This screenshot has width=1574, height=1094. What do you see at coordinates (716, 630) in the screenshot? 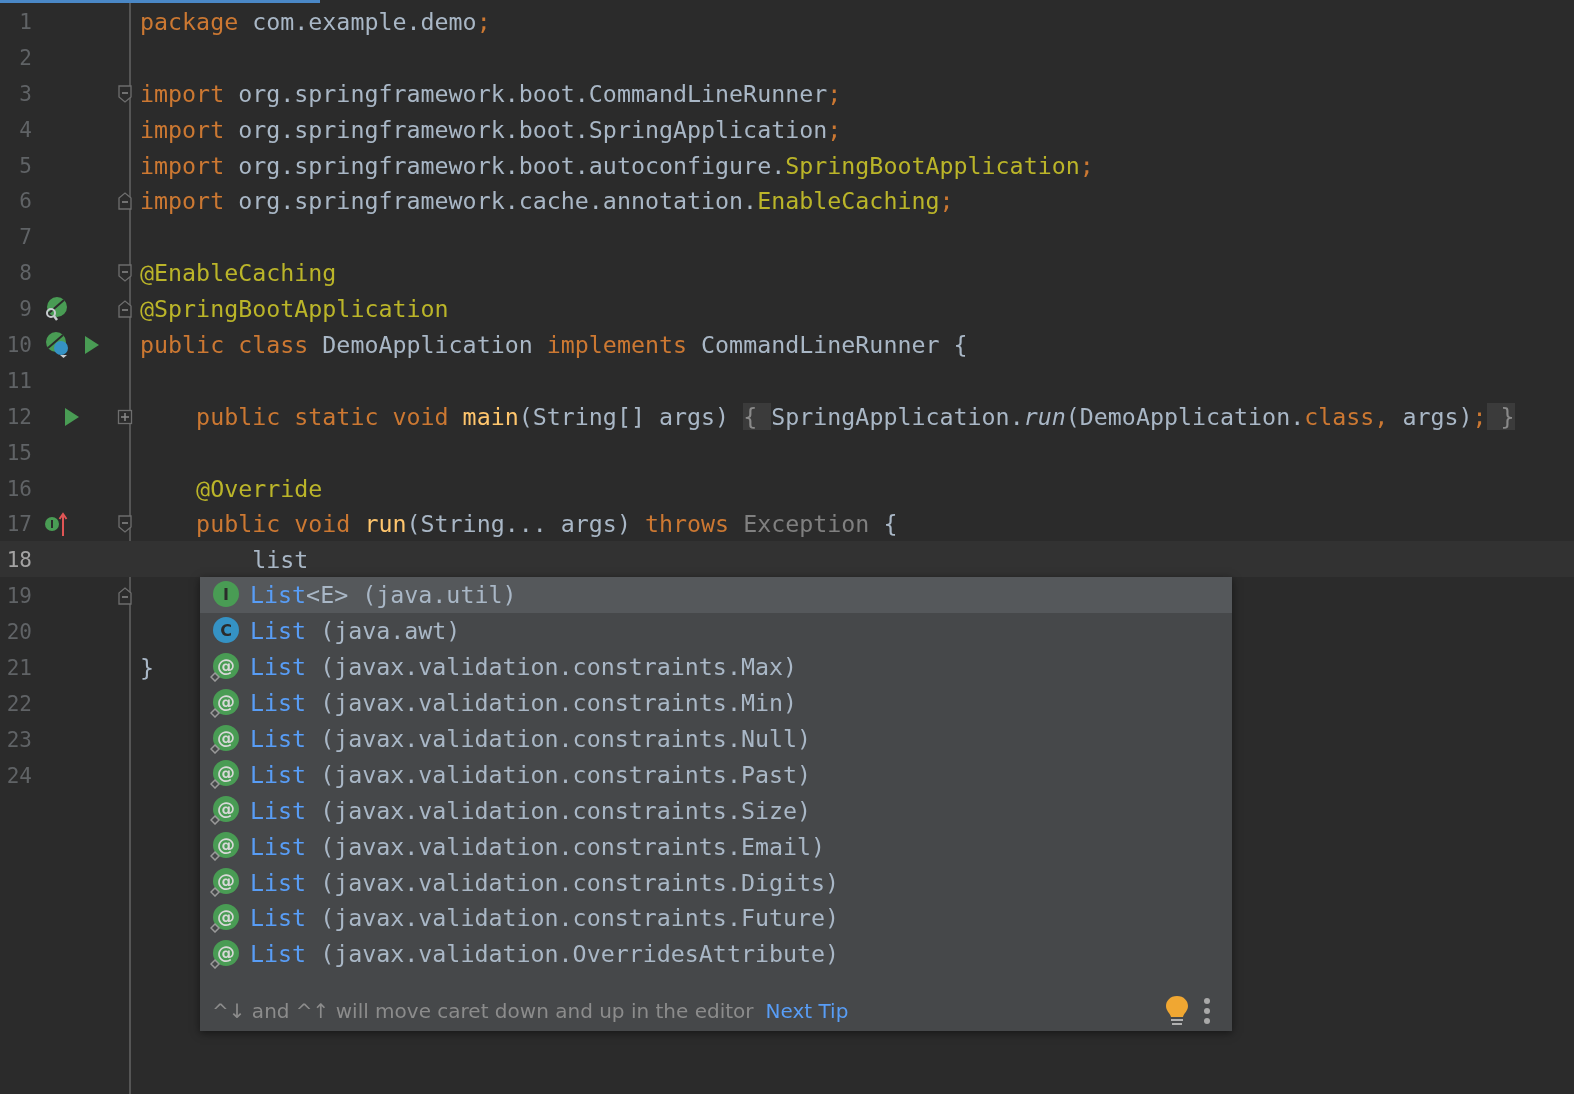
I see `completion-item: C List (java.awt)` at bounding box center [716, 630].